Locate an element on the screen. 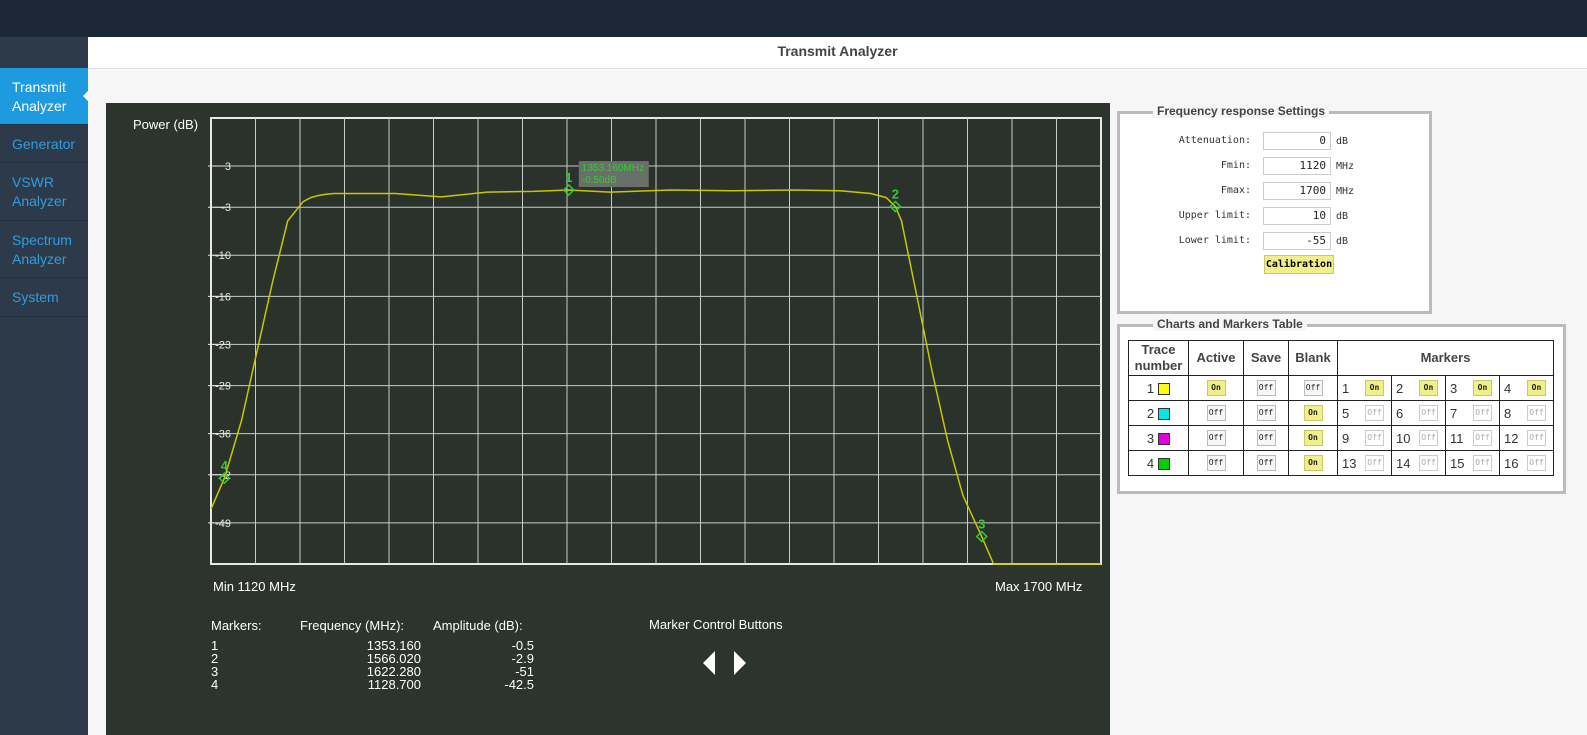 The image size is (1587, 735). save-header: Save is located at coordinates (1266, 358).